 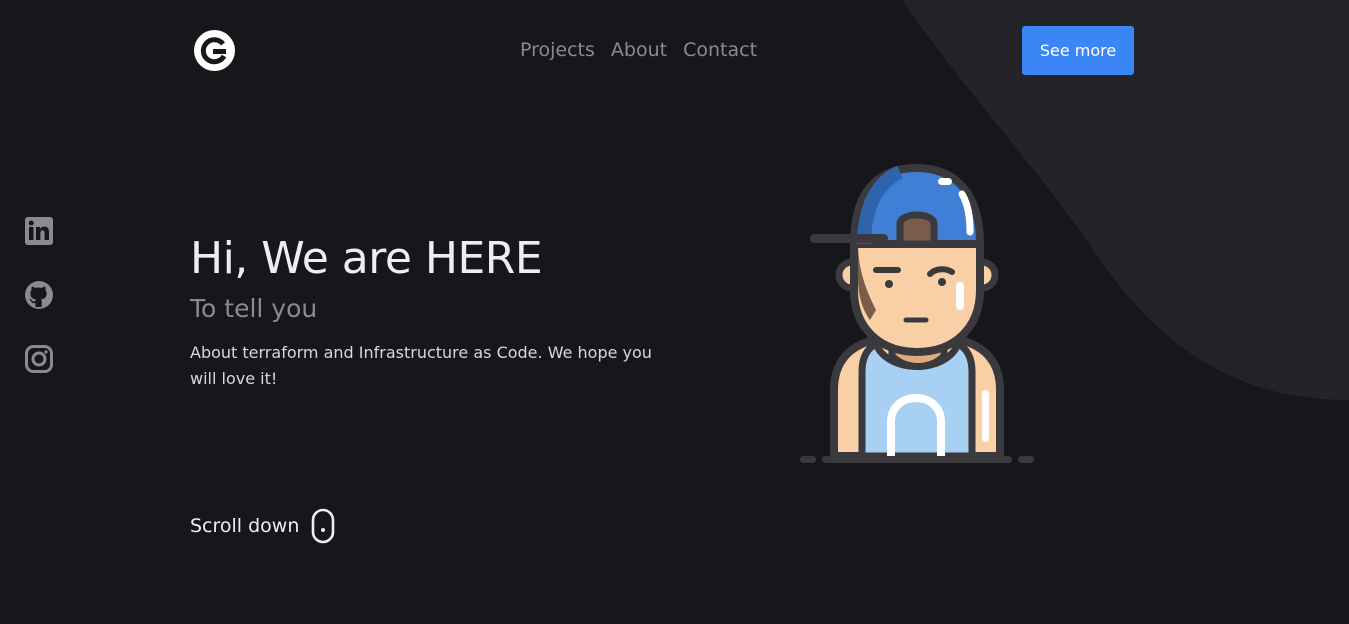 I want to click on g-logo-icon, so click(x=214, y=50).